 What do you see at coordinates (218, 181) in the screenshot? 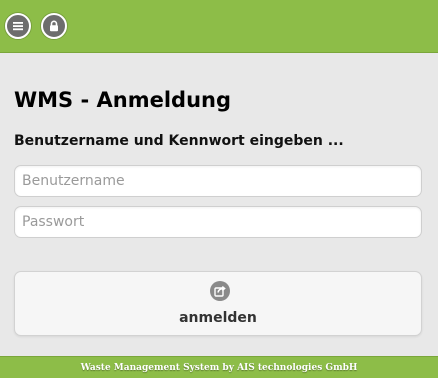
I see `username-input` at bounding box center [218, 181].